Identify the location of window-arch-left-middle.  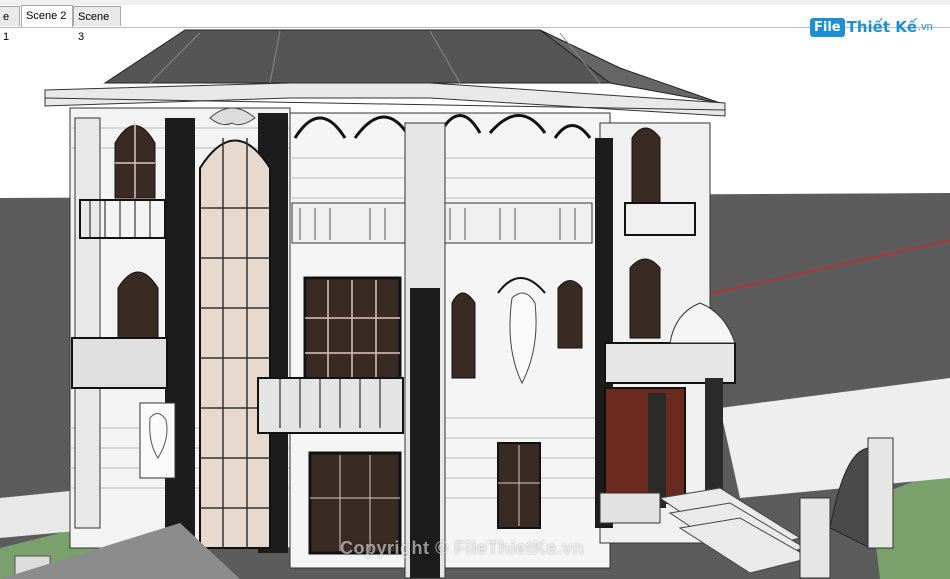
(138, 310).